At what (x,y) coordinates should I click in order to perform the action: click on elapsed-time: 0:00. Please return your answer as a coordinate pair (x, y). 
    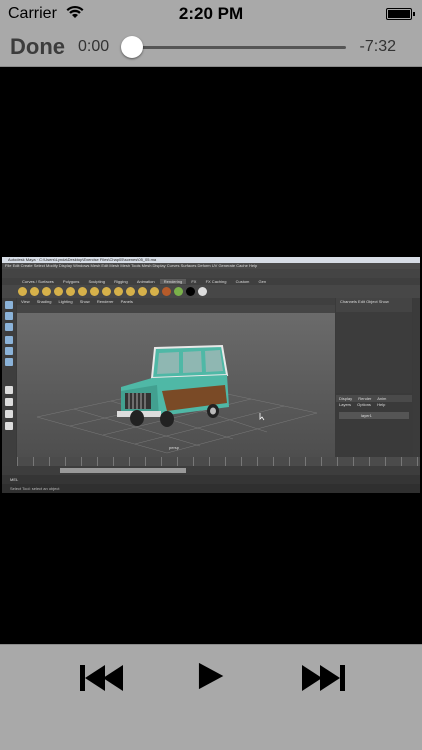
    Looking at the image, I should click on (94, 46).